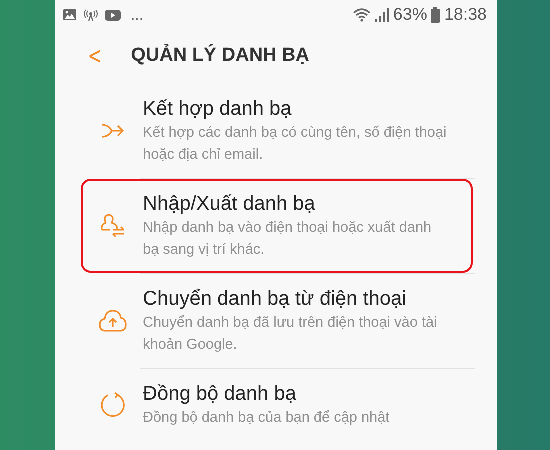 The image size is (550, 450). Describe the element at coordinates (229, 204) in the screenshot. I see `item-title: Nhập/Xuất danh bạ` at that location.